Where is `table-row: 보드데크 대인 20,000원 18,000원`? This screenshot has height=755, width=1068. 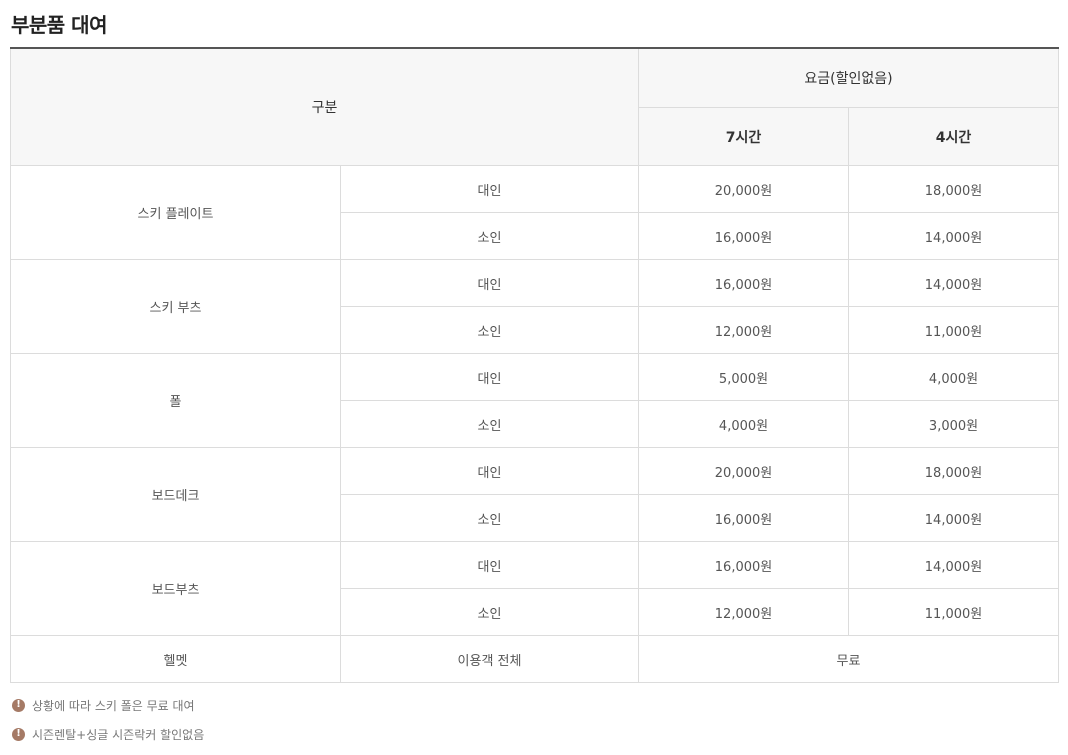
table-row: 보드데크 대인 20,000원 18,000원 is located at coordinates (535, 494).